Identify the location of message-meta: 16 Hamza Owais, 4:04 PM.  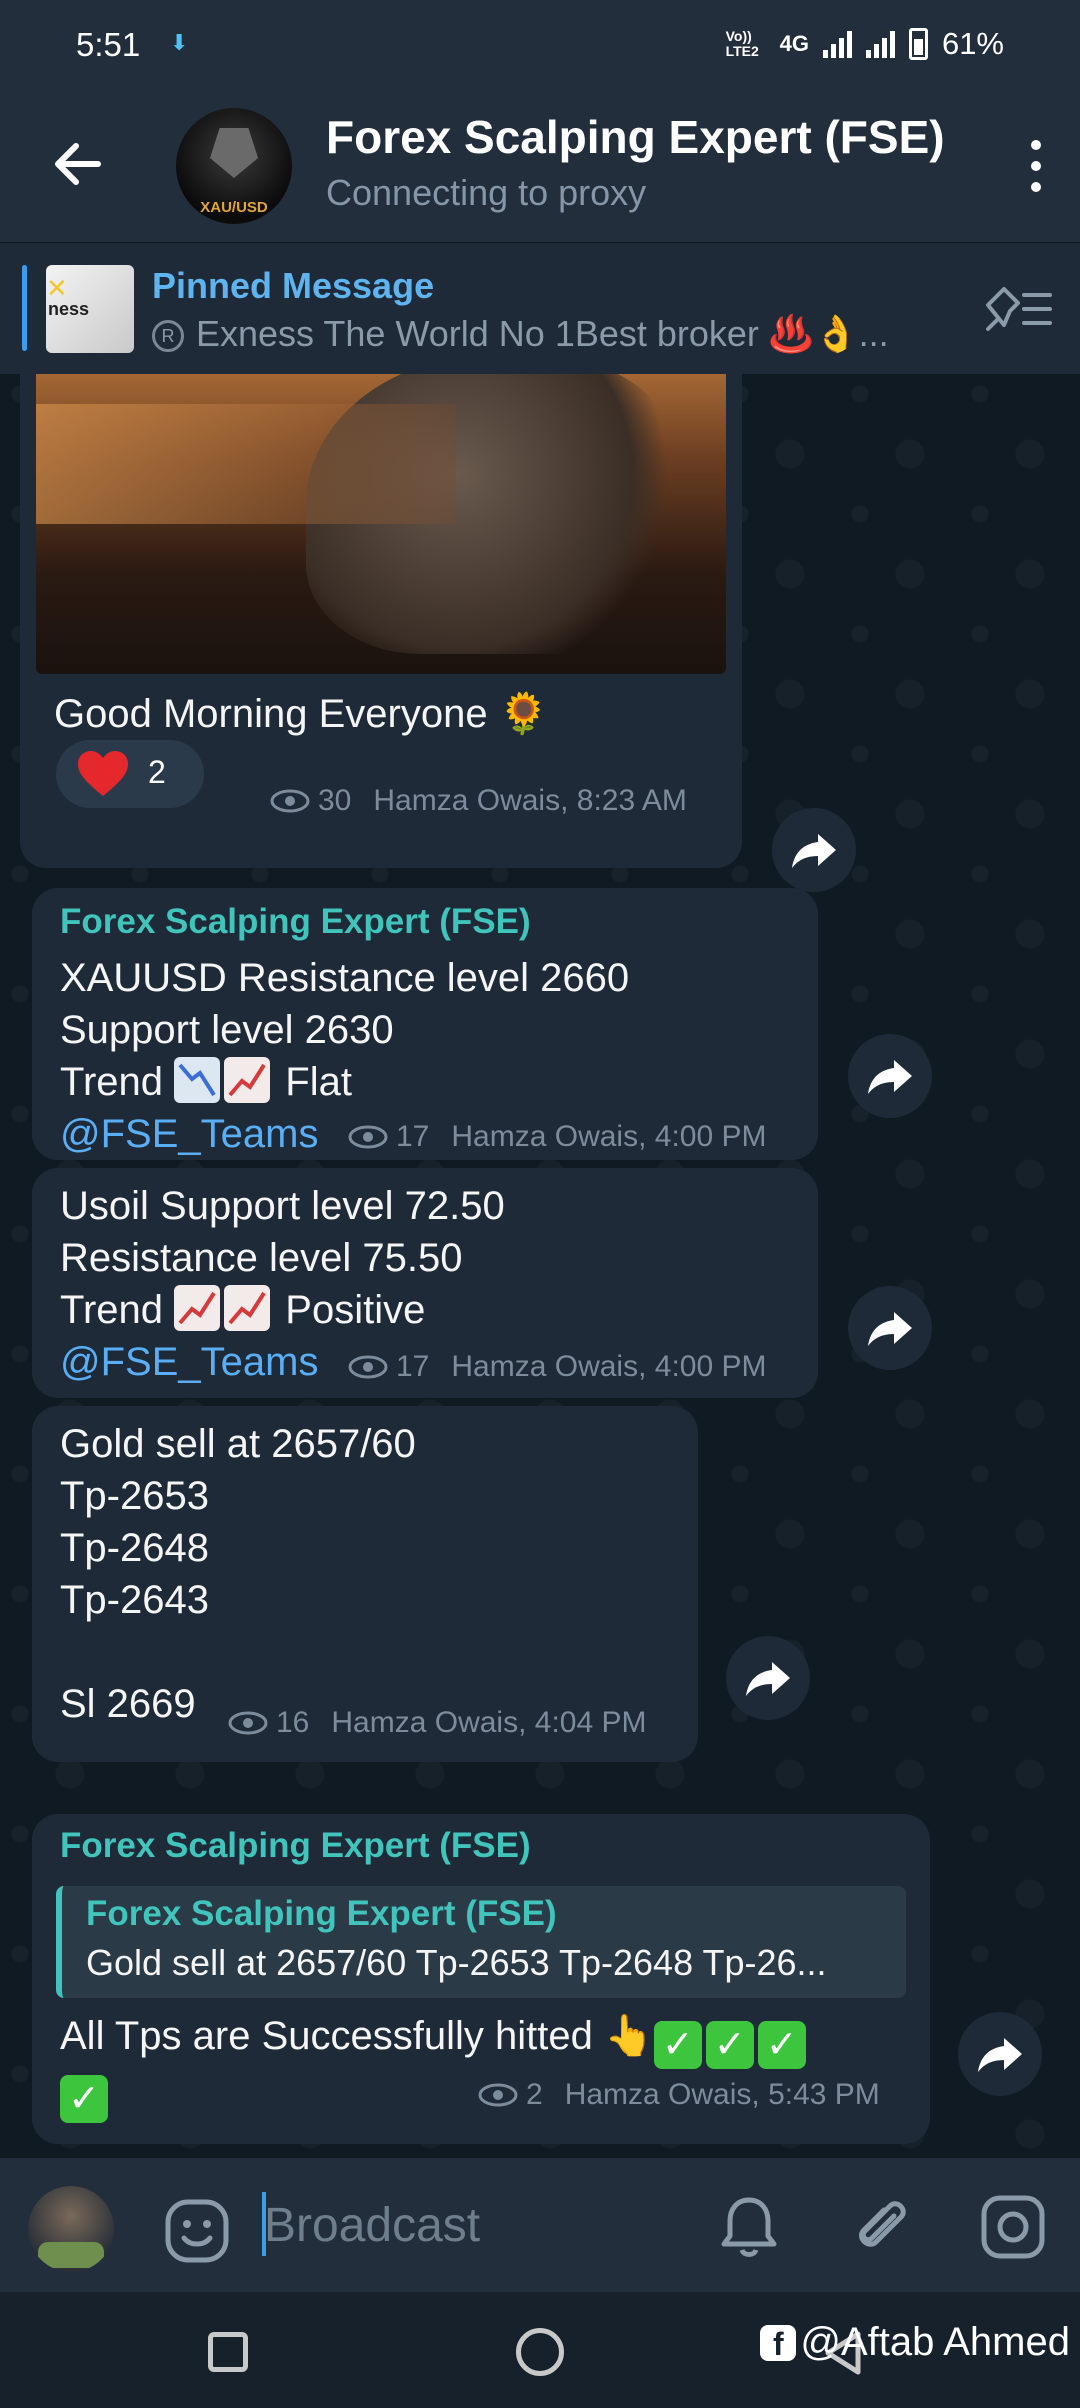
(437, 1723).